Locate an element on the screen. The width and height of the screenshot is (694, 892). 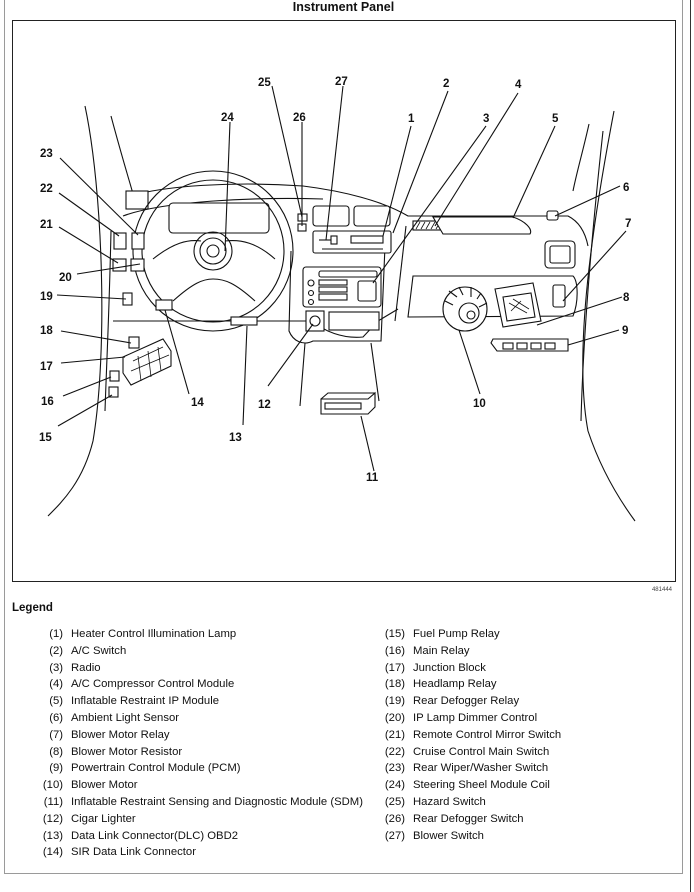
callout-8: 8 is located at coordinates (626, 298).